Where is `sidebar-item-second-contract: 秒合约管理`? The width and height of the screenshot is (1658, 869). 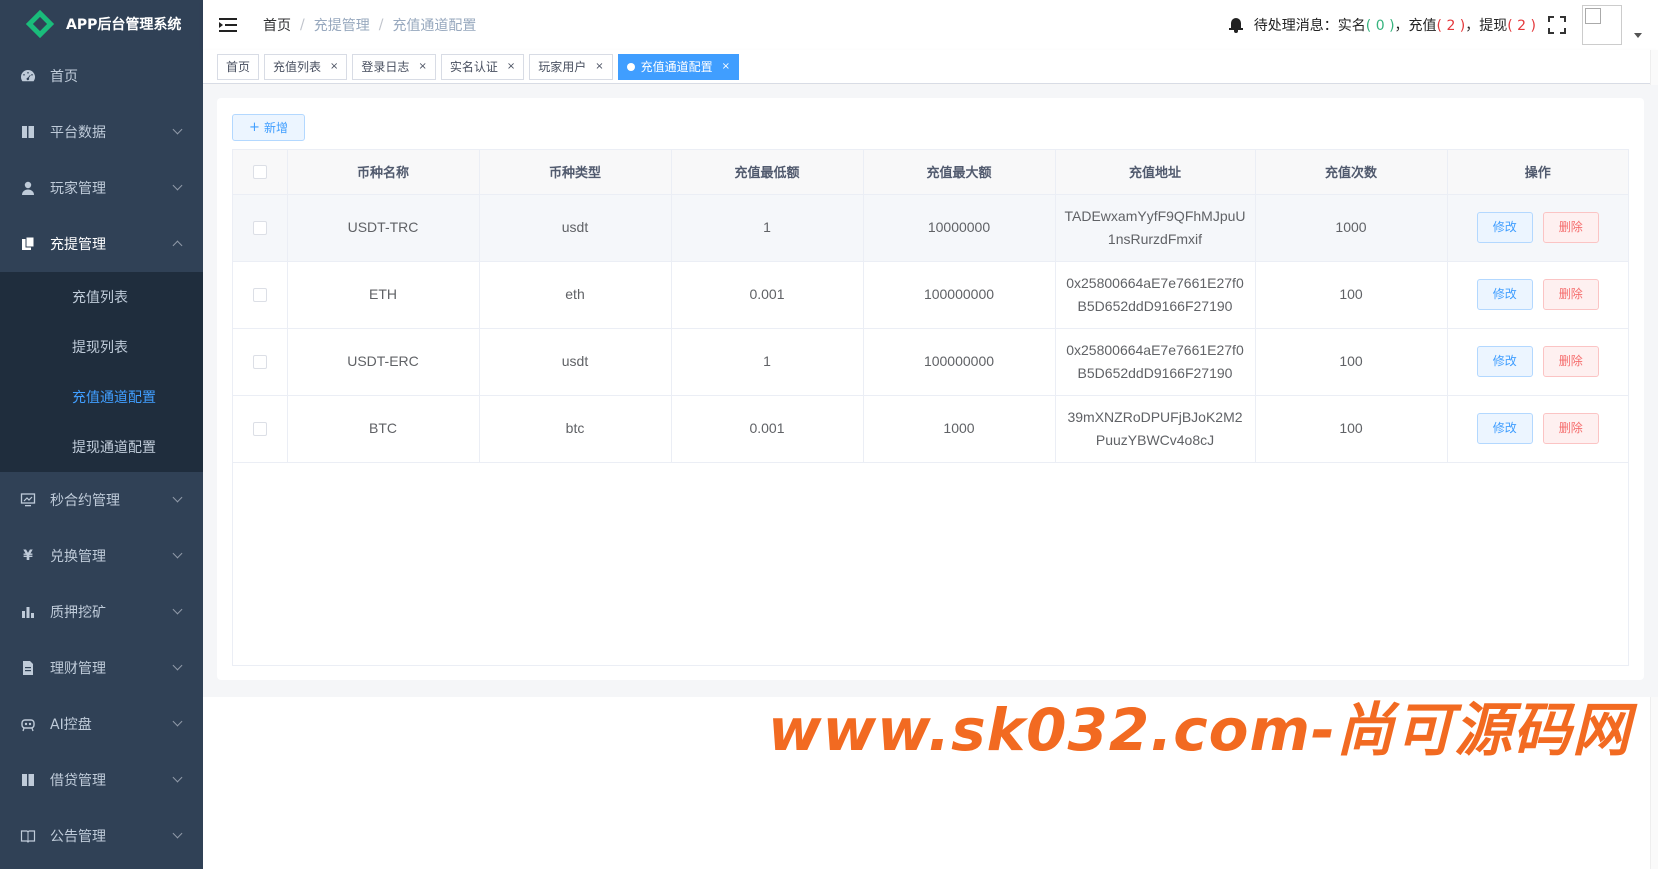
sidebar-item-second-contract: 秒合约管理 is located at coordinates (101, 500).